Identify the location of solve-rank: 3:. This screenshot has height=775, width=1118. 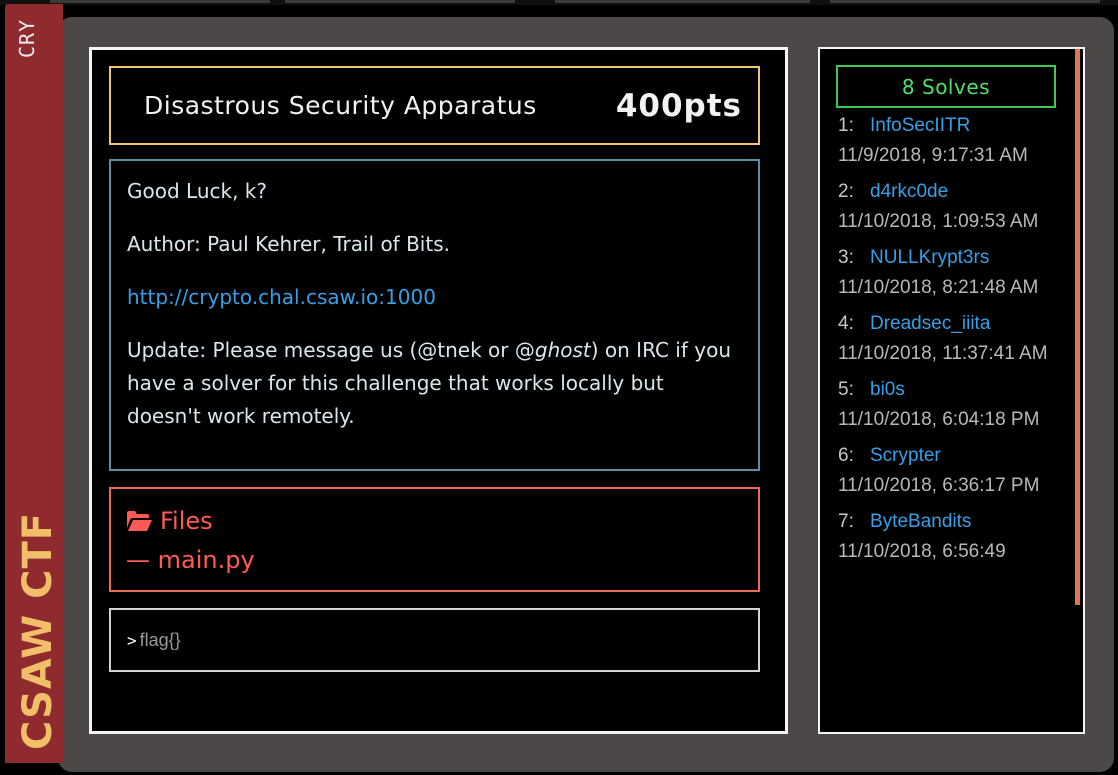
(846, 257).